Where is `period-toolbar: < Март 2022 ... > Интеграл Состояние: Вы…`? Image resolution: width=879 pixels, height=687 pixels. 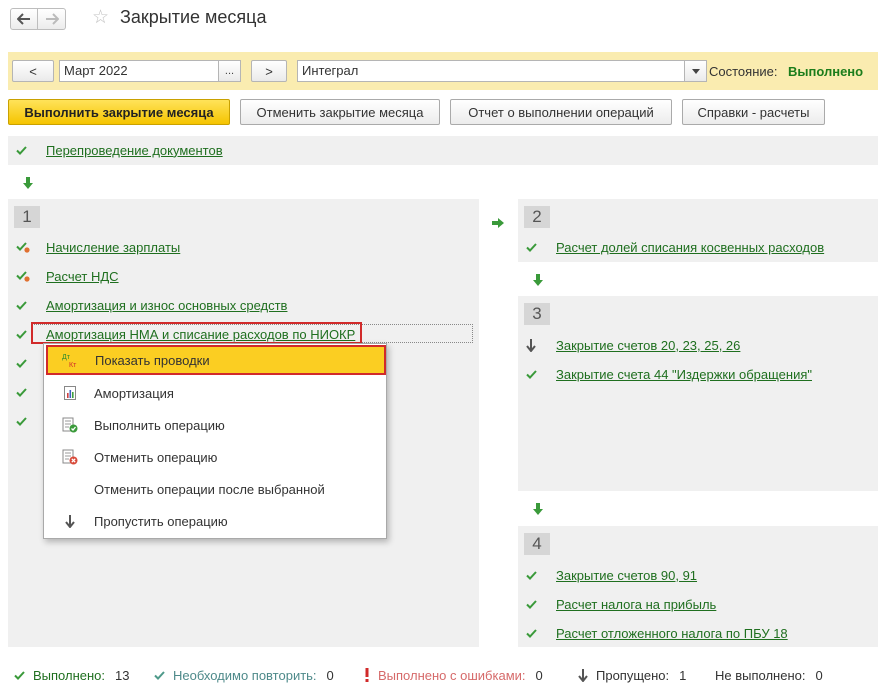
period-toolbar: < Март 2022 ... > Интеграл Состояние: Вы… is located at coordinates (443, 71).